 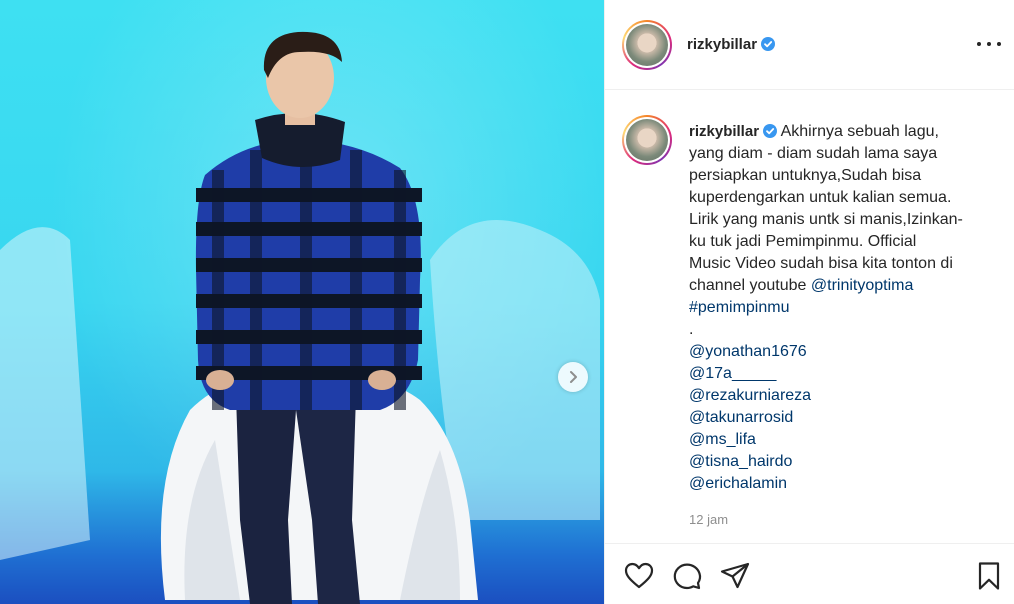 I want to click on caption-text: yang diam - diam sudah lama saya, so click(x=813, y=153).